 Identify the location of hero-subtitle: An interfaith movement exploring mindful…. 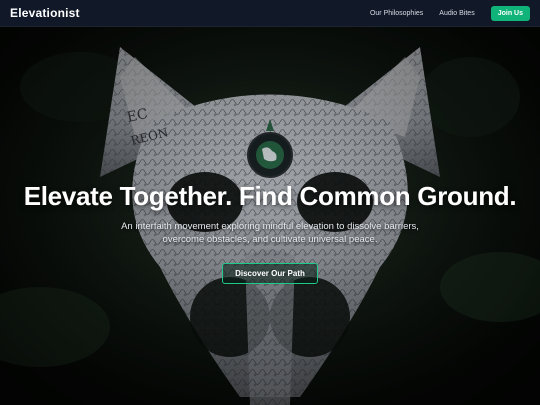
(270, 233).